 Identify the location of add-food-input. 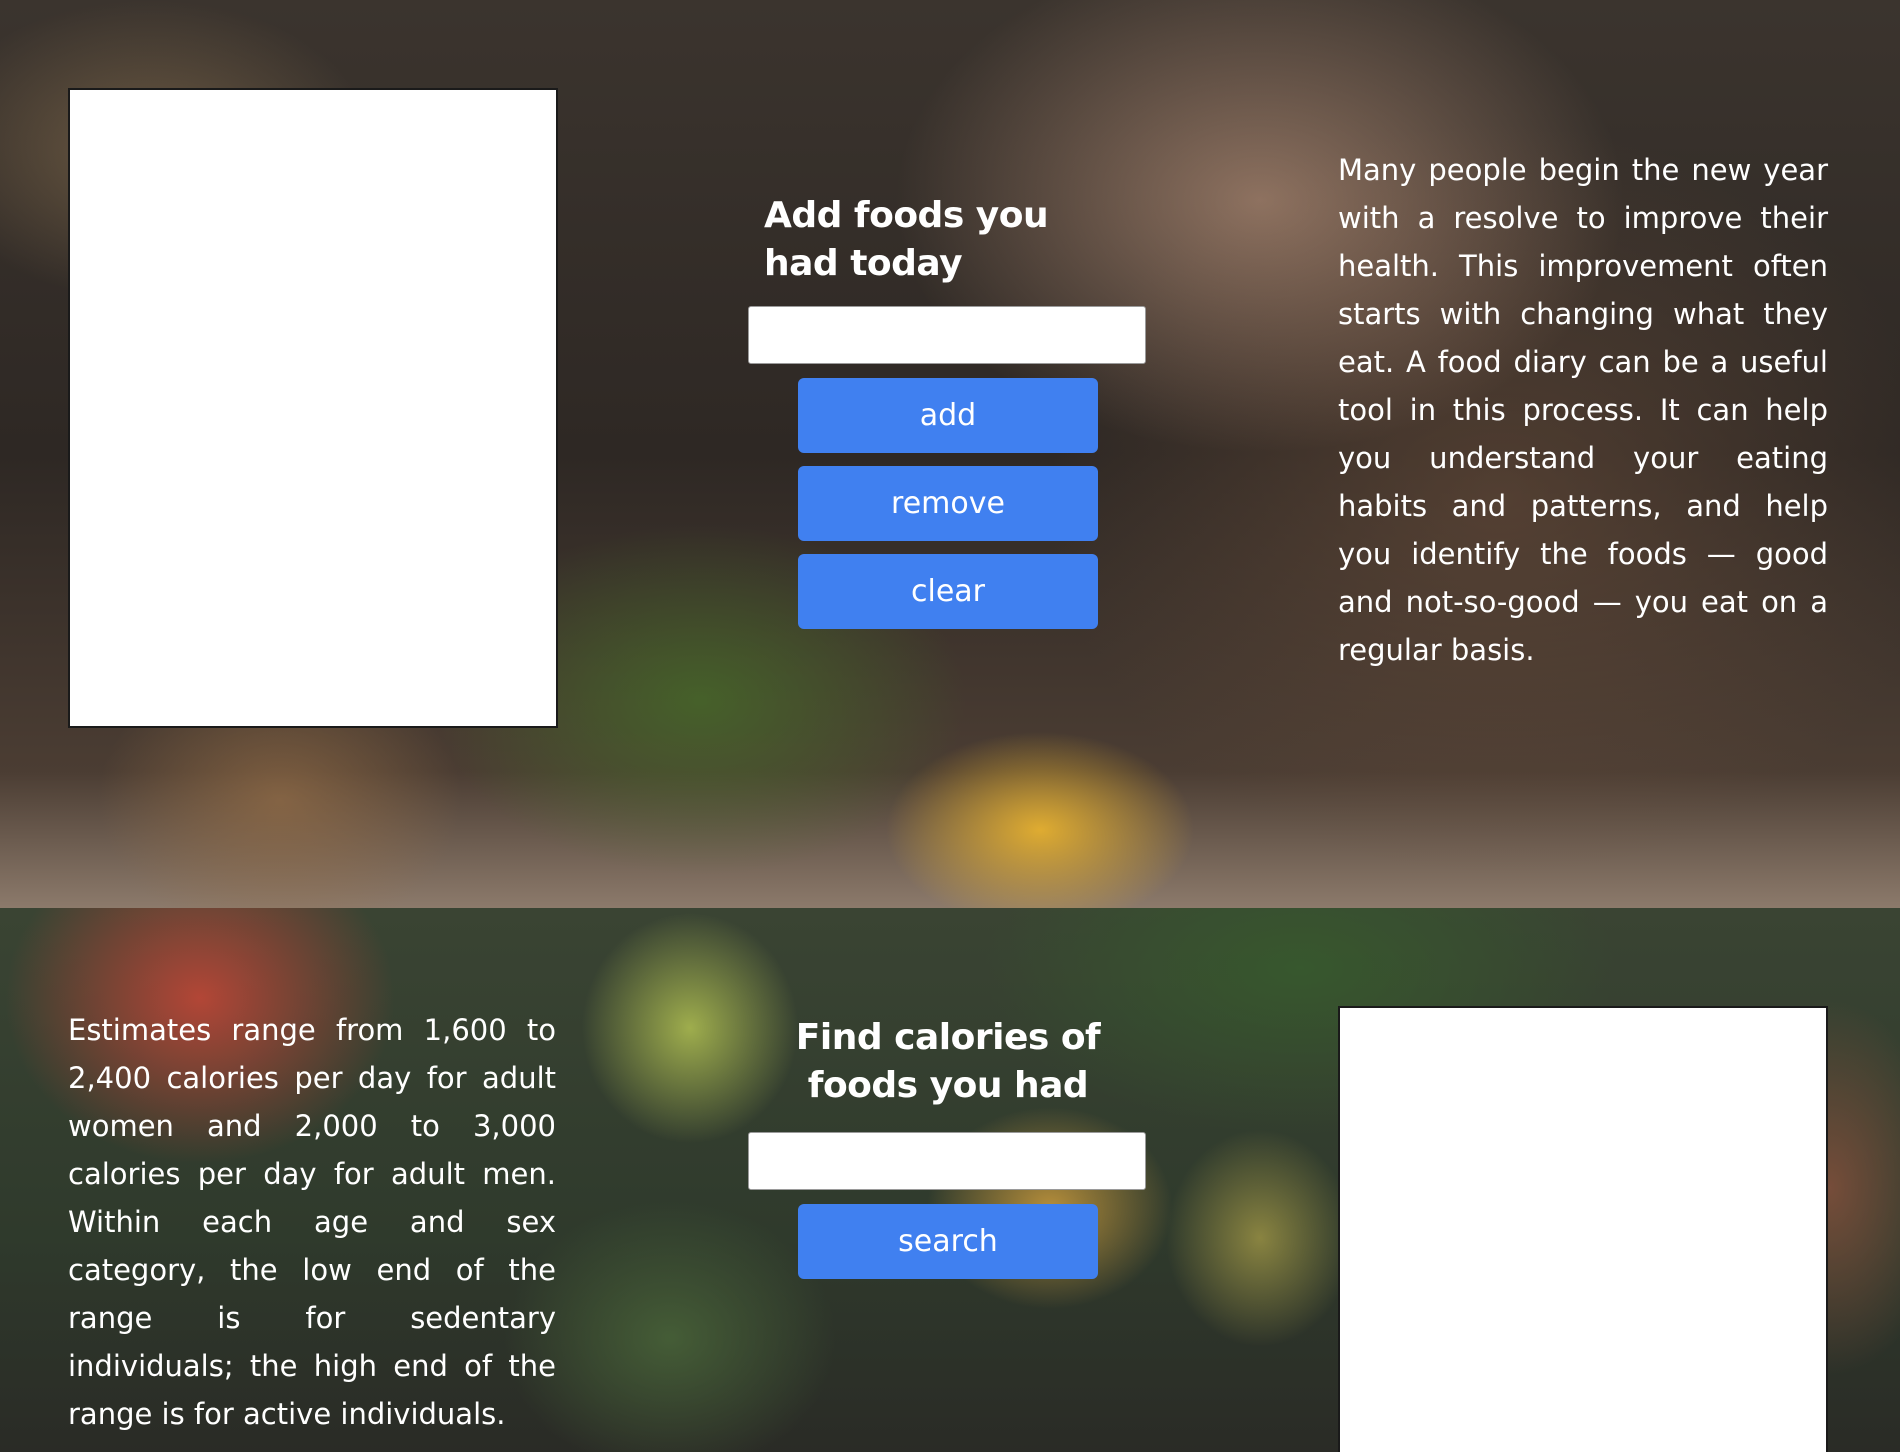
(947, 335).